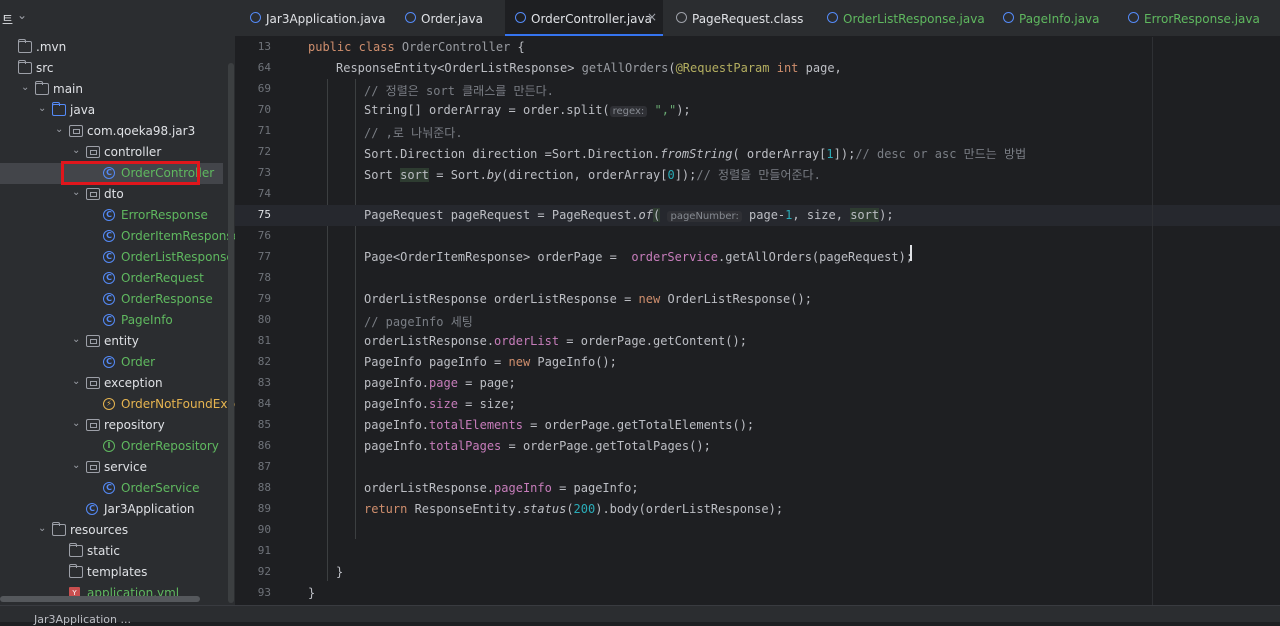 This screenshot has width=1280, height=626. What do you see at coordinates (117, 467) in the screenshot?
I see `tree-item: ⌄ service` at bounding box center [117, 467].